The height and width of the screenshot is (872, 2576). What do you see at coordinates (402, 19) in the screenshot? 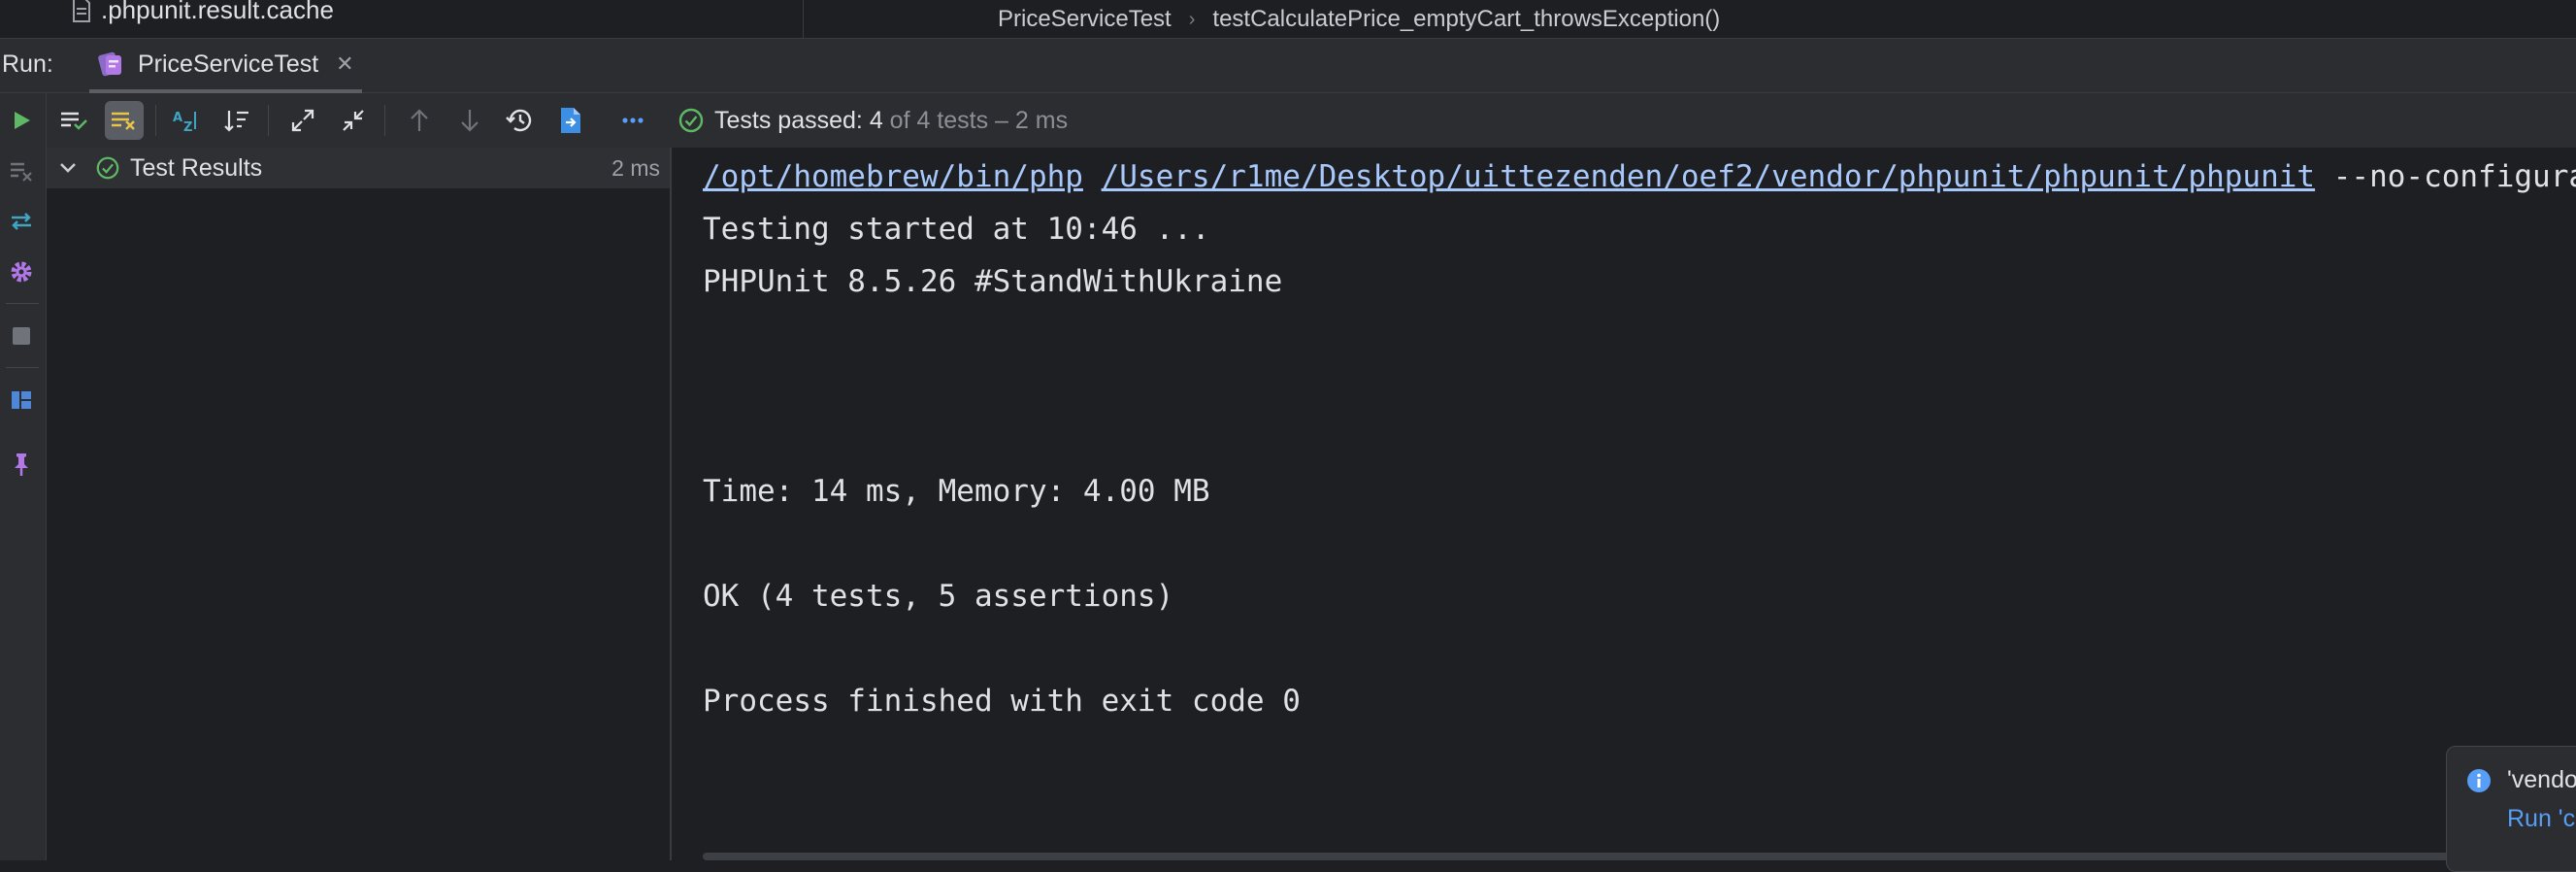
I see `project-pane-remnant: .phpunit.result.cache` at bounding box center [402, 19].